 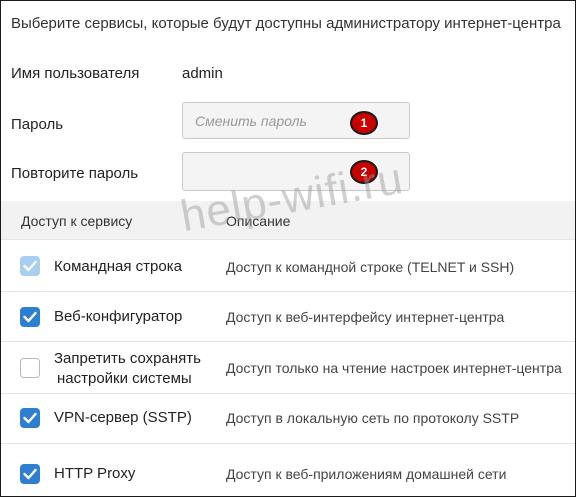 I want to click on header-description: Описание, so click(x=258, y=221).